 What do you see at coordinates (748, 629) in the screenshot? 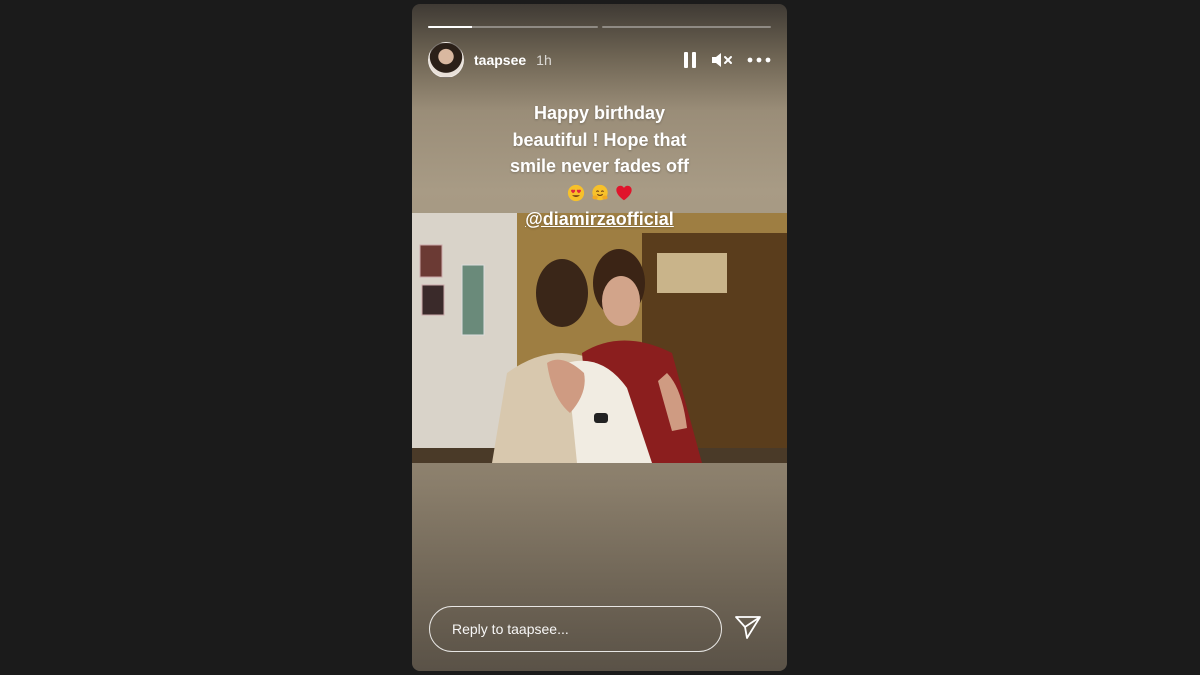
I see `send-icon` at bounding box center [748, 629].